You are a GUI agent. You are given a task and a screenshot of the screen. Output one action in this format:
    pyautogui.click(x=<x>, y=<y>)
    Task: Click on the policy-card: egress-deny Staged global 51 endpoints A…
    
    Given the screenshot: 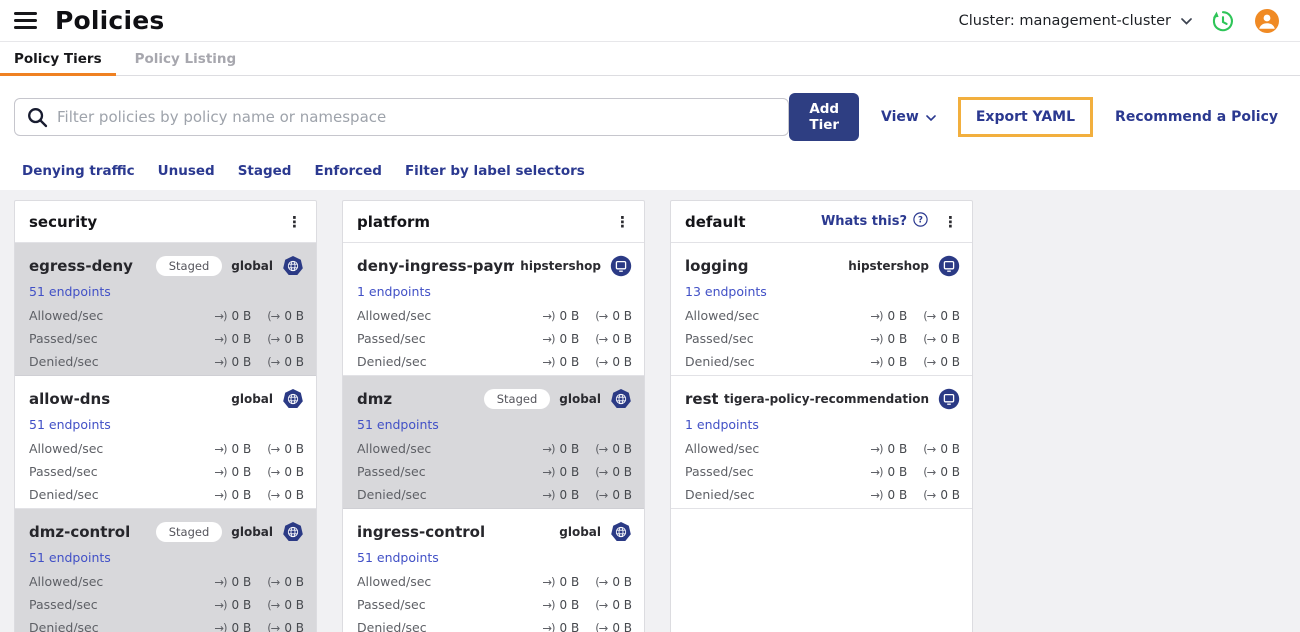 What is the action you would take?
    pyautogui.click(x=165, y=309)
    